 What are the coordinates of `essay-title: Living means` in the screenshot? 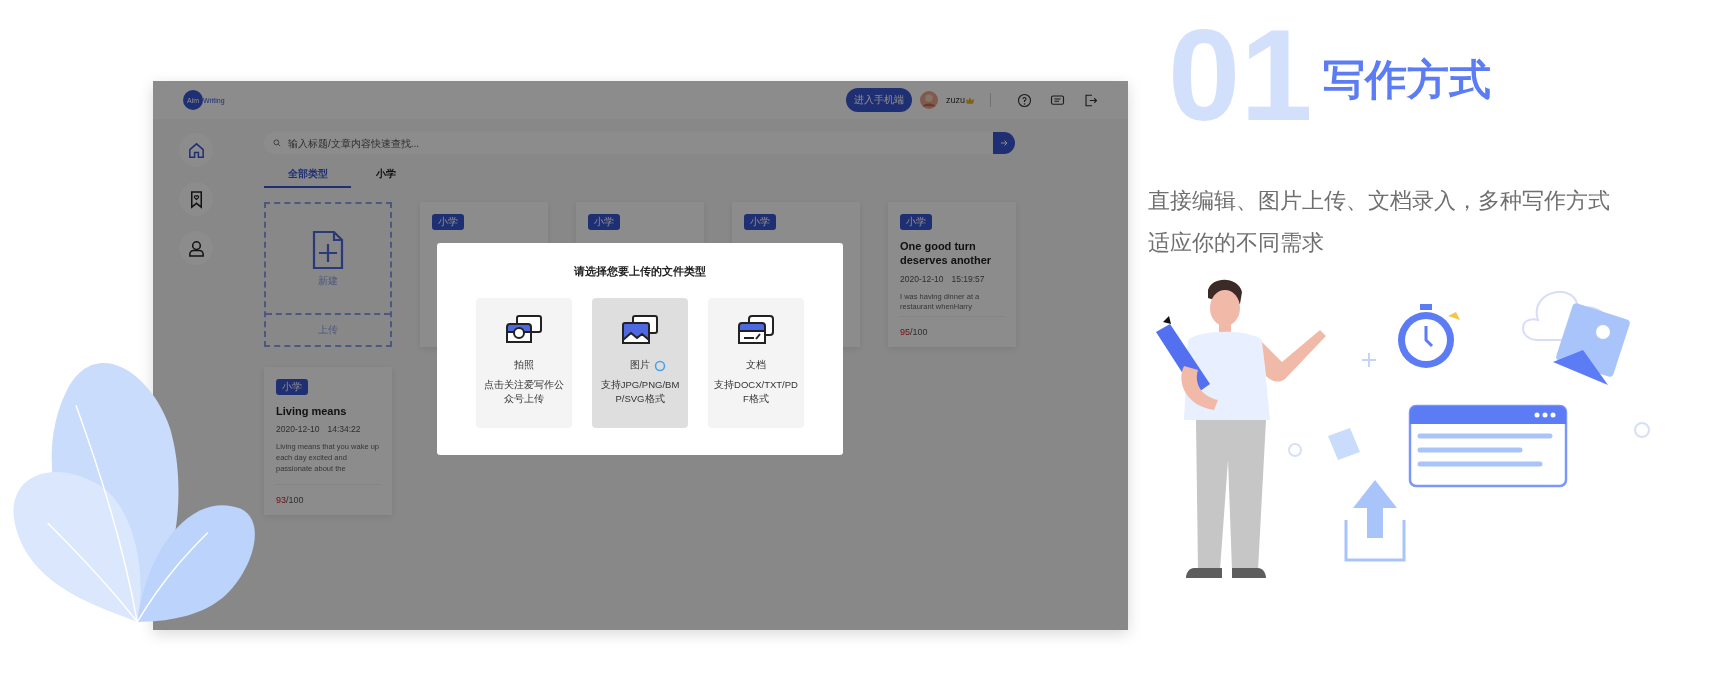 It's located at (312, 411).